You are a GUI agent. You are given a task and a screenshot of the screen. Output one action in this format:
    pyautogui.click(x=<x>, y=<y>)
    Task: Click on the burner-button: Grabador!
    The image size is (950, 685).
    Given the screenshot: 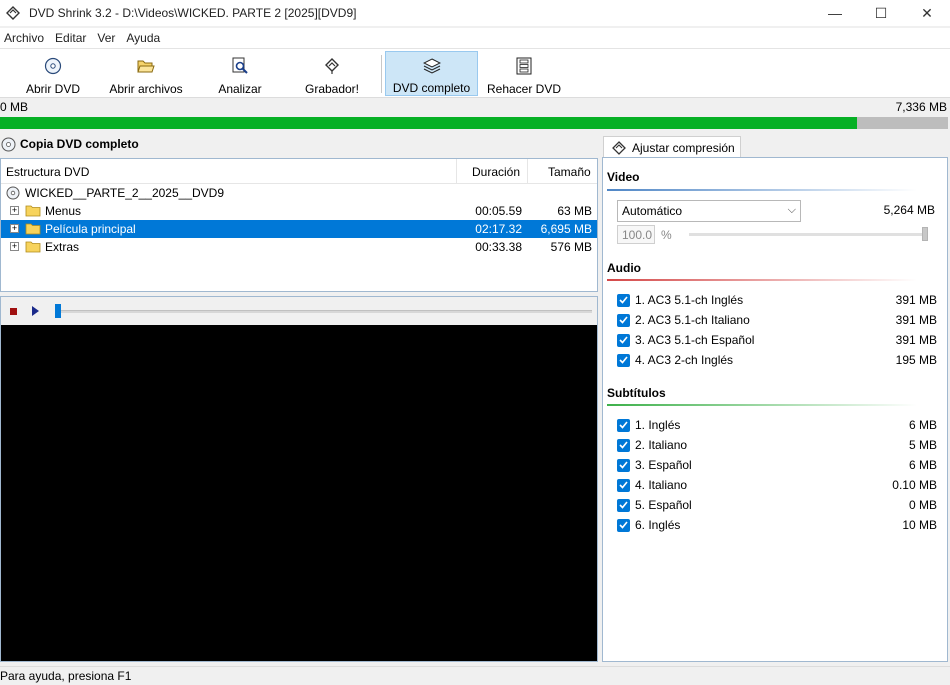 What is the action you would take?
    pyautogui.click(x=332, y=73)
    